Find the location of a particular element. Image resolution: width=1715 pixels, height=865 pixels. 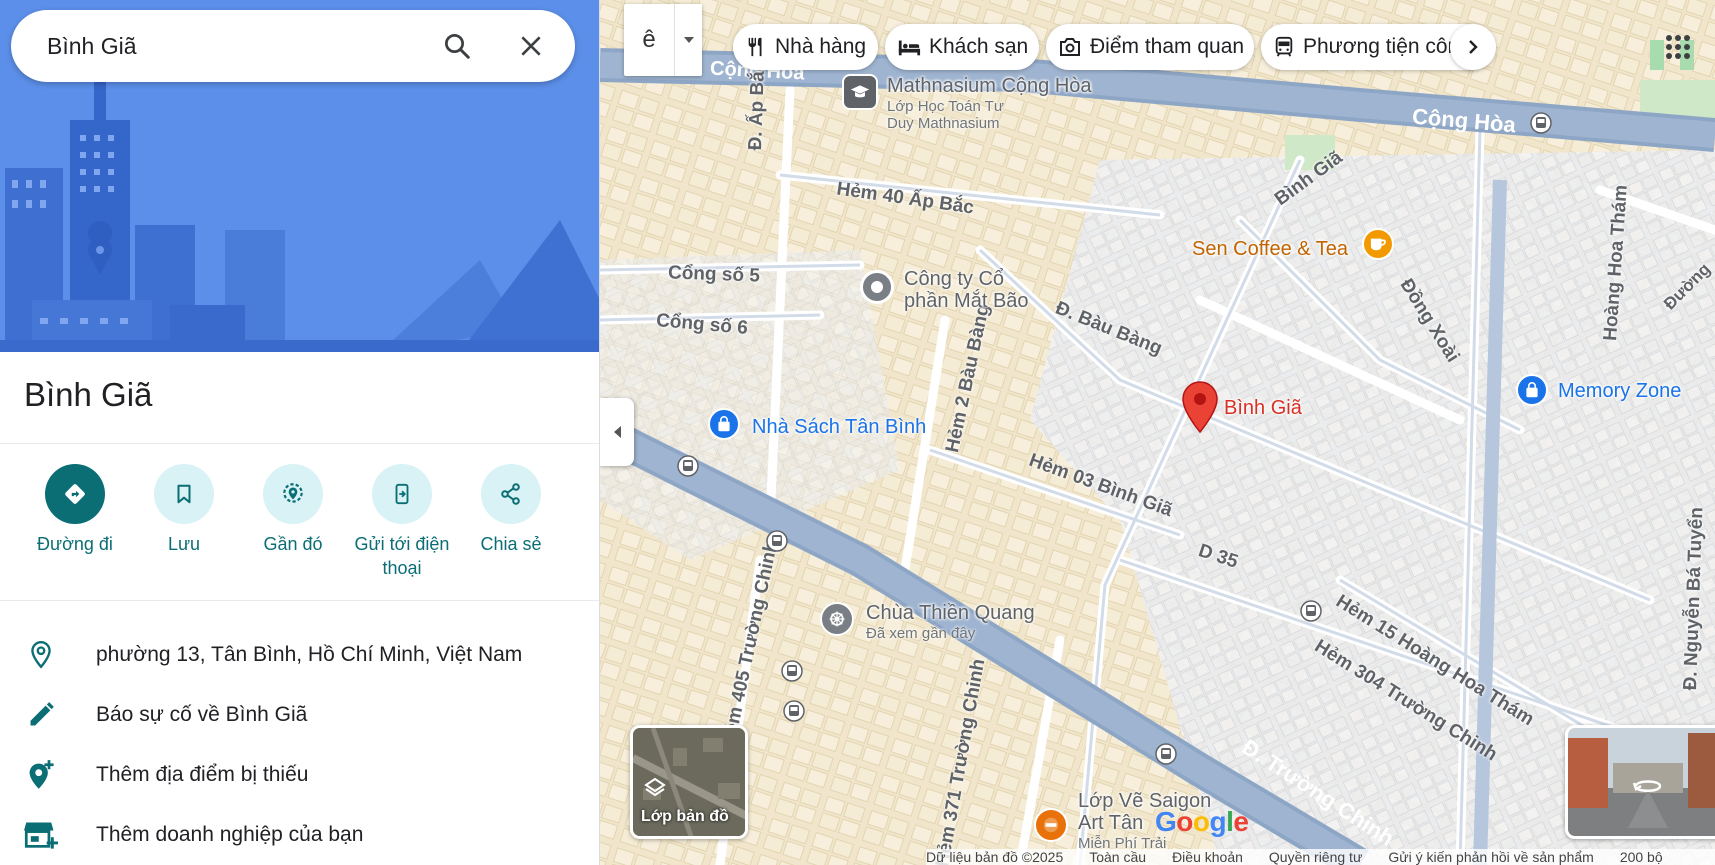

send-to-phone-circle is located at coordinates (402, 494).